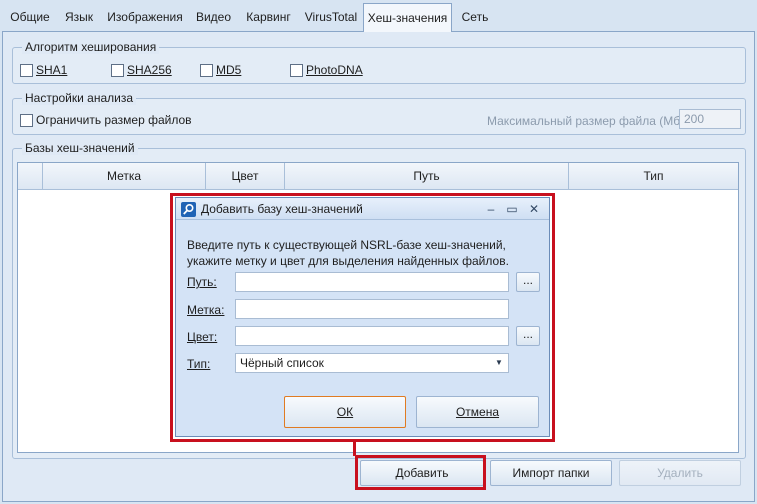 The height and width of the screenshot is (504, 757). I want to click on sha1-checkbox: SHA1, so click(43, 70).